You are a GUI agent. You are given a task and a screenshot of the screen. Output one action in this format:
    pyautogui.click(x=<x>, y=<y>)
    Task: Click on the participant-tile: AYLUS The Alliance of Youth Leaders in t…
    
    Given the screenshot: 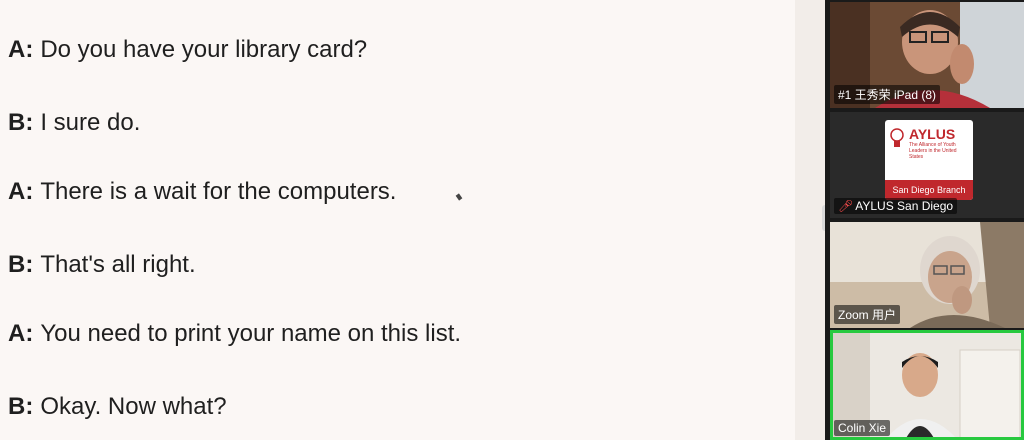 What is the action you would take?
    pyautogui.click(x=927, y=165)
    